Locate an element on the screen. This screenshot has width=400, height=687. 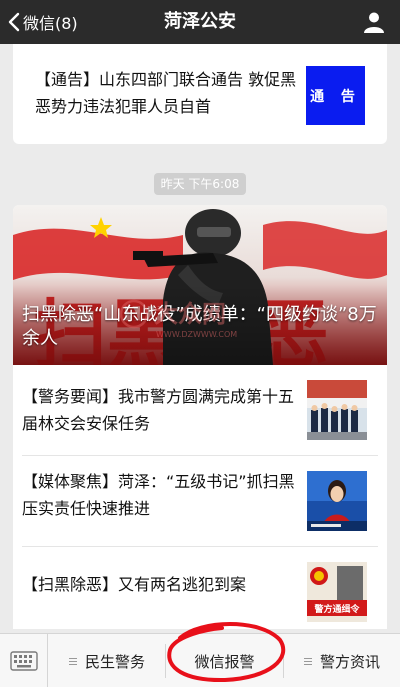
news-anchor-thumbnail is located at coordinates (337, 501).